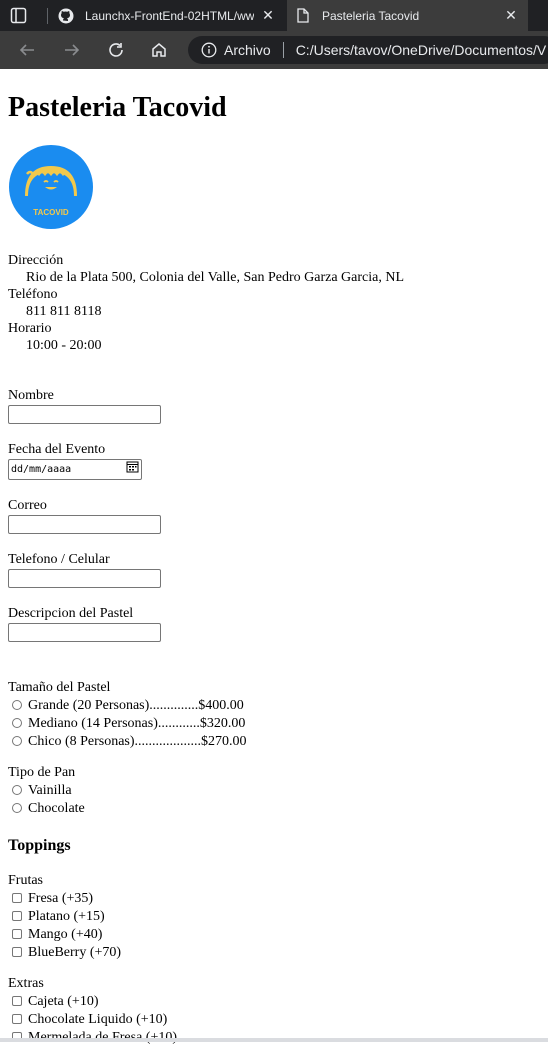 This screenshot has width=548, height=1060. What do you see at coordinates (274, 723) in the screenshot?
I see `size-option: Mediano (14 Personas)............$320.00` at bounding box center [274, 723].